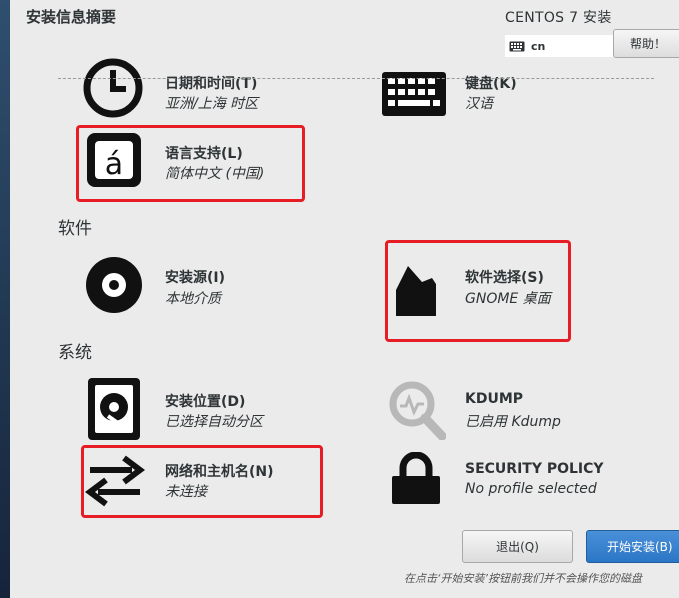  Describe the element at coordinates (517, 46) in the screenshot. I see `keyboard-icon` at that location.